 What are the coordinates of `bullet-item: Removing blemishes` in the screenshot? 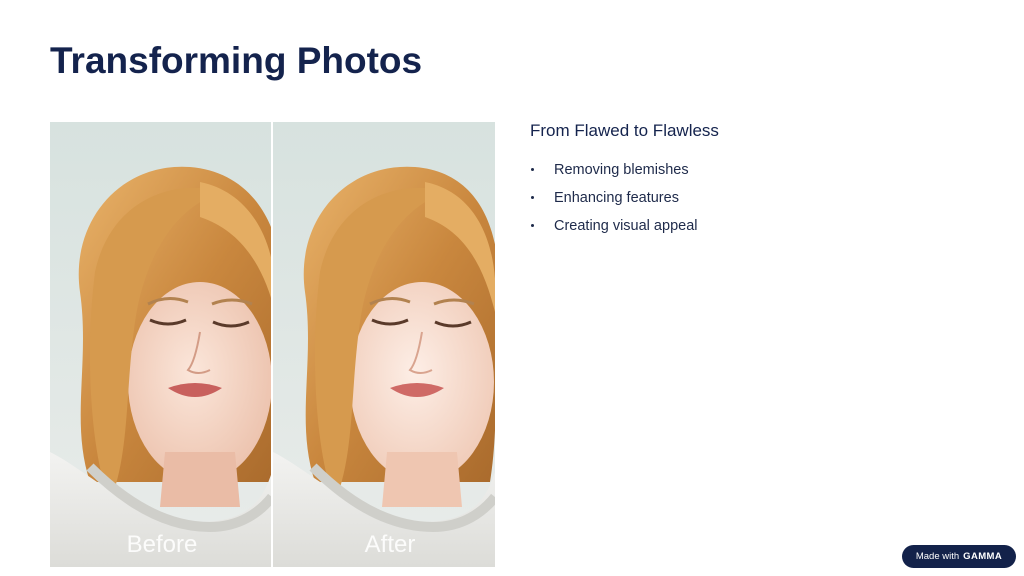 It's located at (613, 173).